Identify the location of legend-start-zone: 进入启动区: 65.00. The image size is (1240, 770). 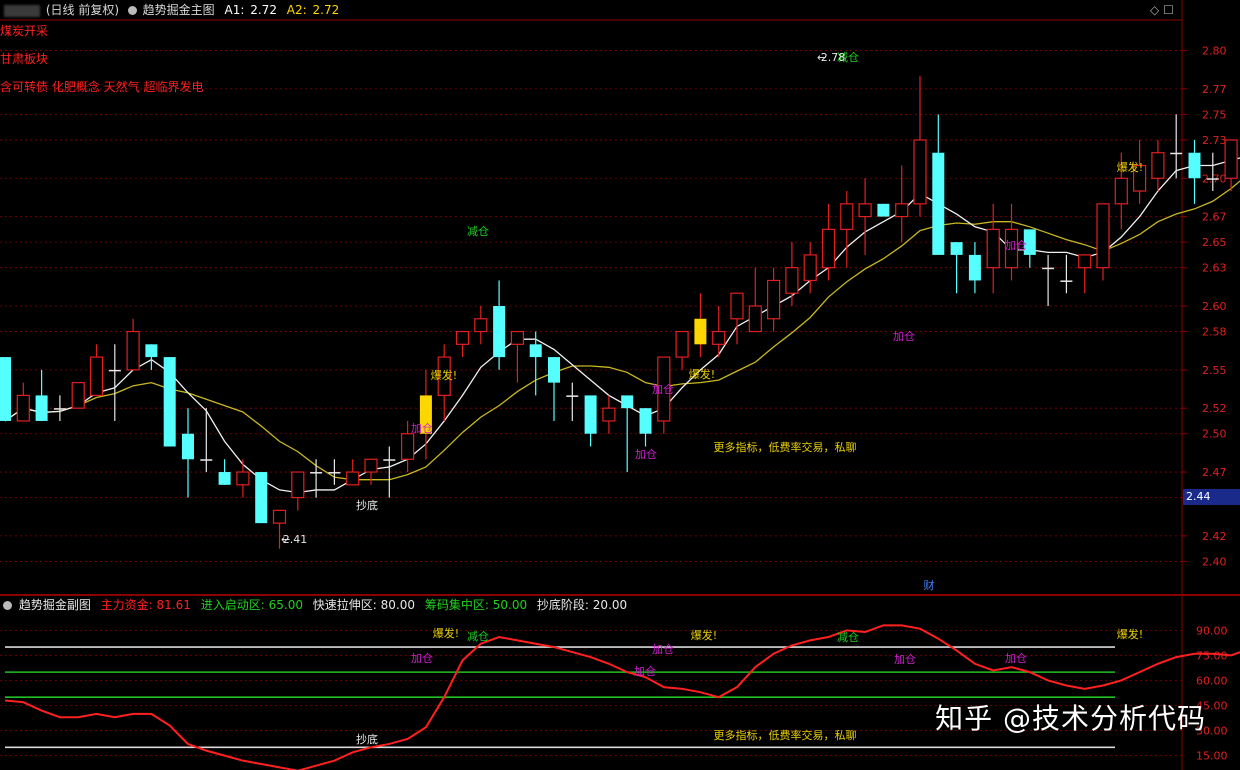
(251, 605).